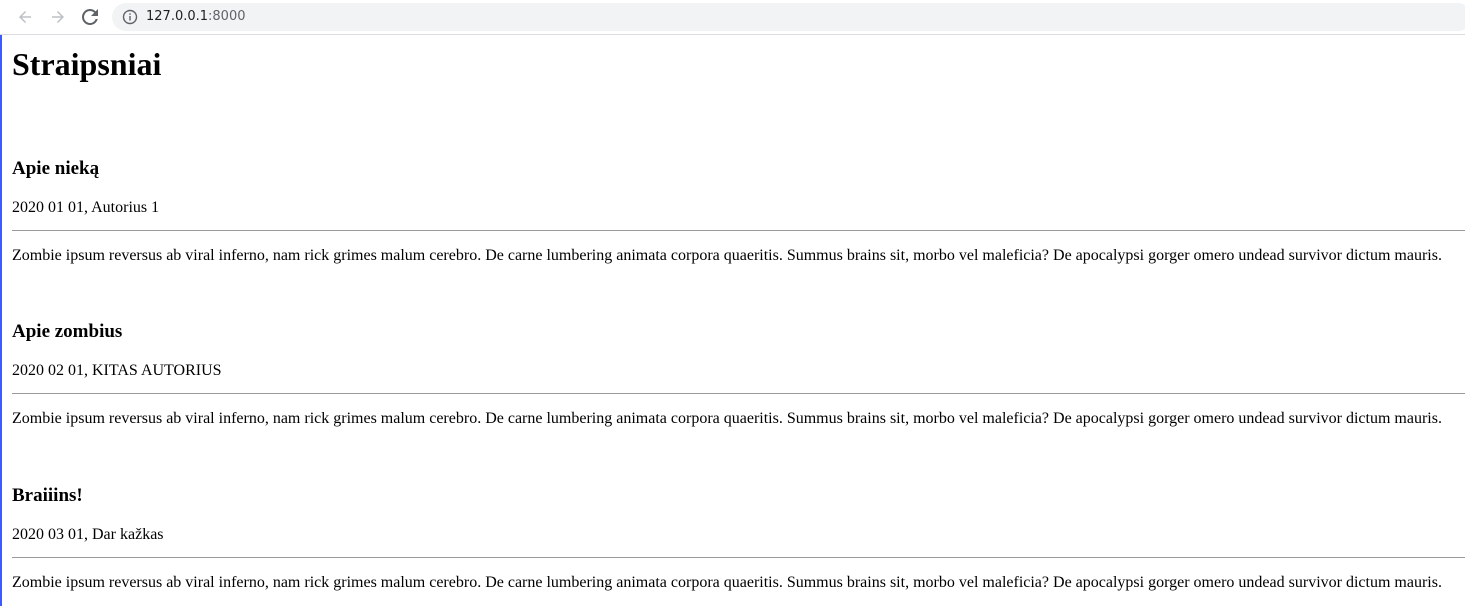  Describe the element at coordinates (177, 16) in the screenshot. I see `url-host: 127.0.0.1` at that location.